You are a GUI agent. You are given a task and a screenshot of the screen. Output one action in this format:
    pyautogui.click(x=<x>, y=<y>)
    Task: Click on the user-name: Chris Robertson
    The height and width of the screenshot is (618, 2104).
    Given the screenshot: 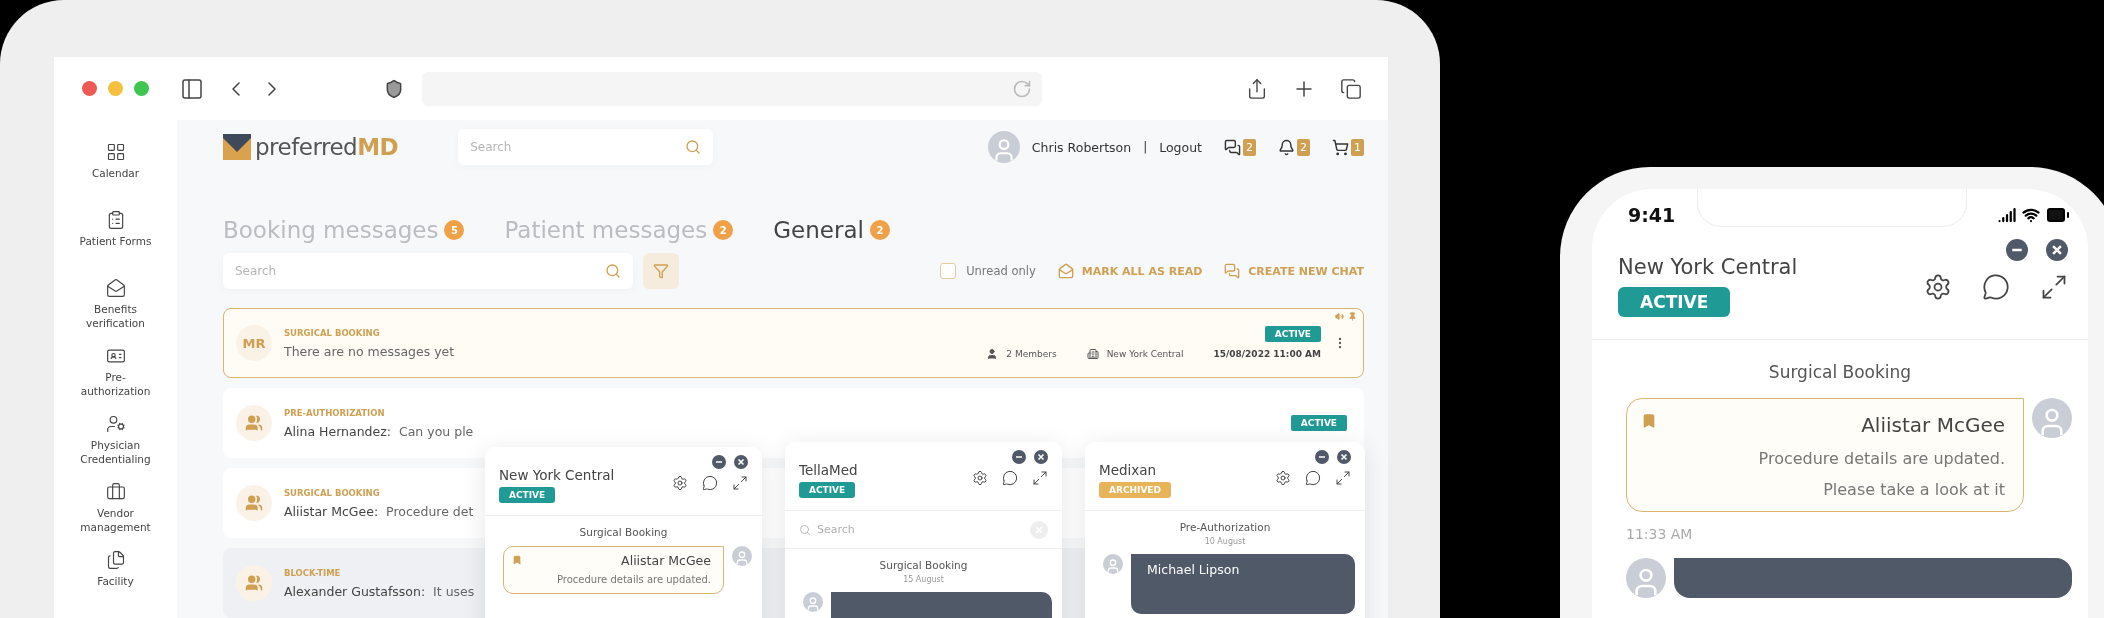 What is the action you would take?
    pyautogui.click(x=1081, y=147)
    